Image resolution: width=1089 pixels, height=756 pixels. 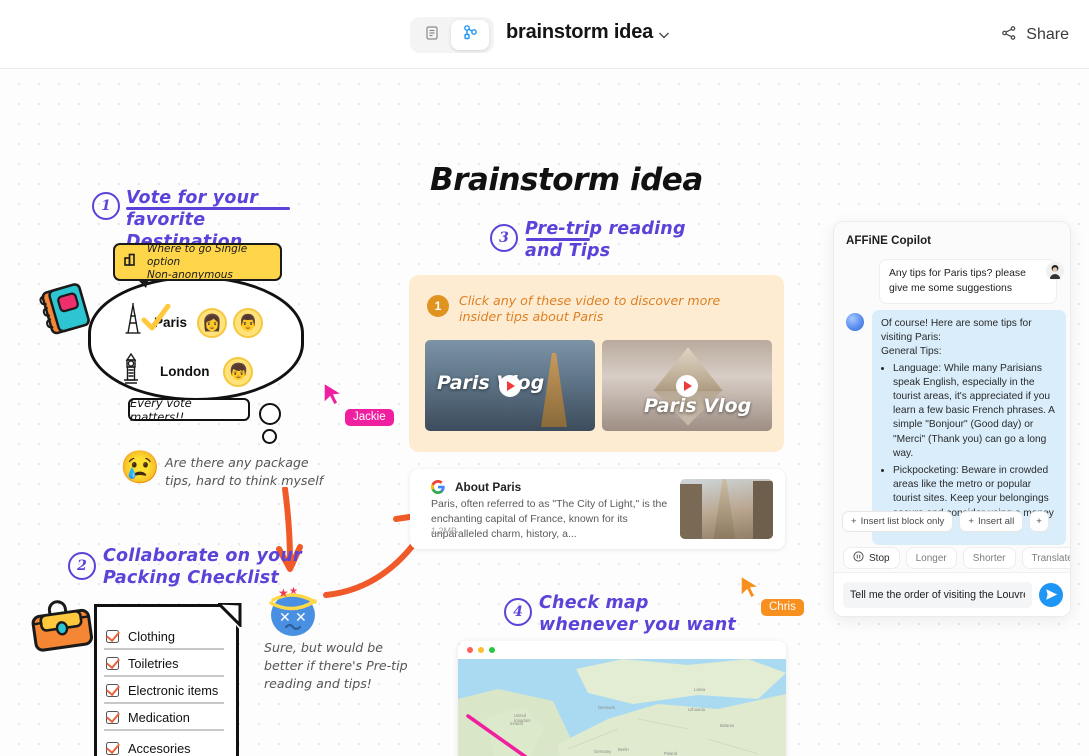 I want to click on page-title: brainstorm idea, so click(x=579, y=32).